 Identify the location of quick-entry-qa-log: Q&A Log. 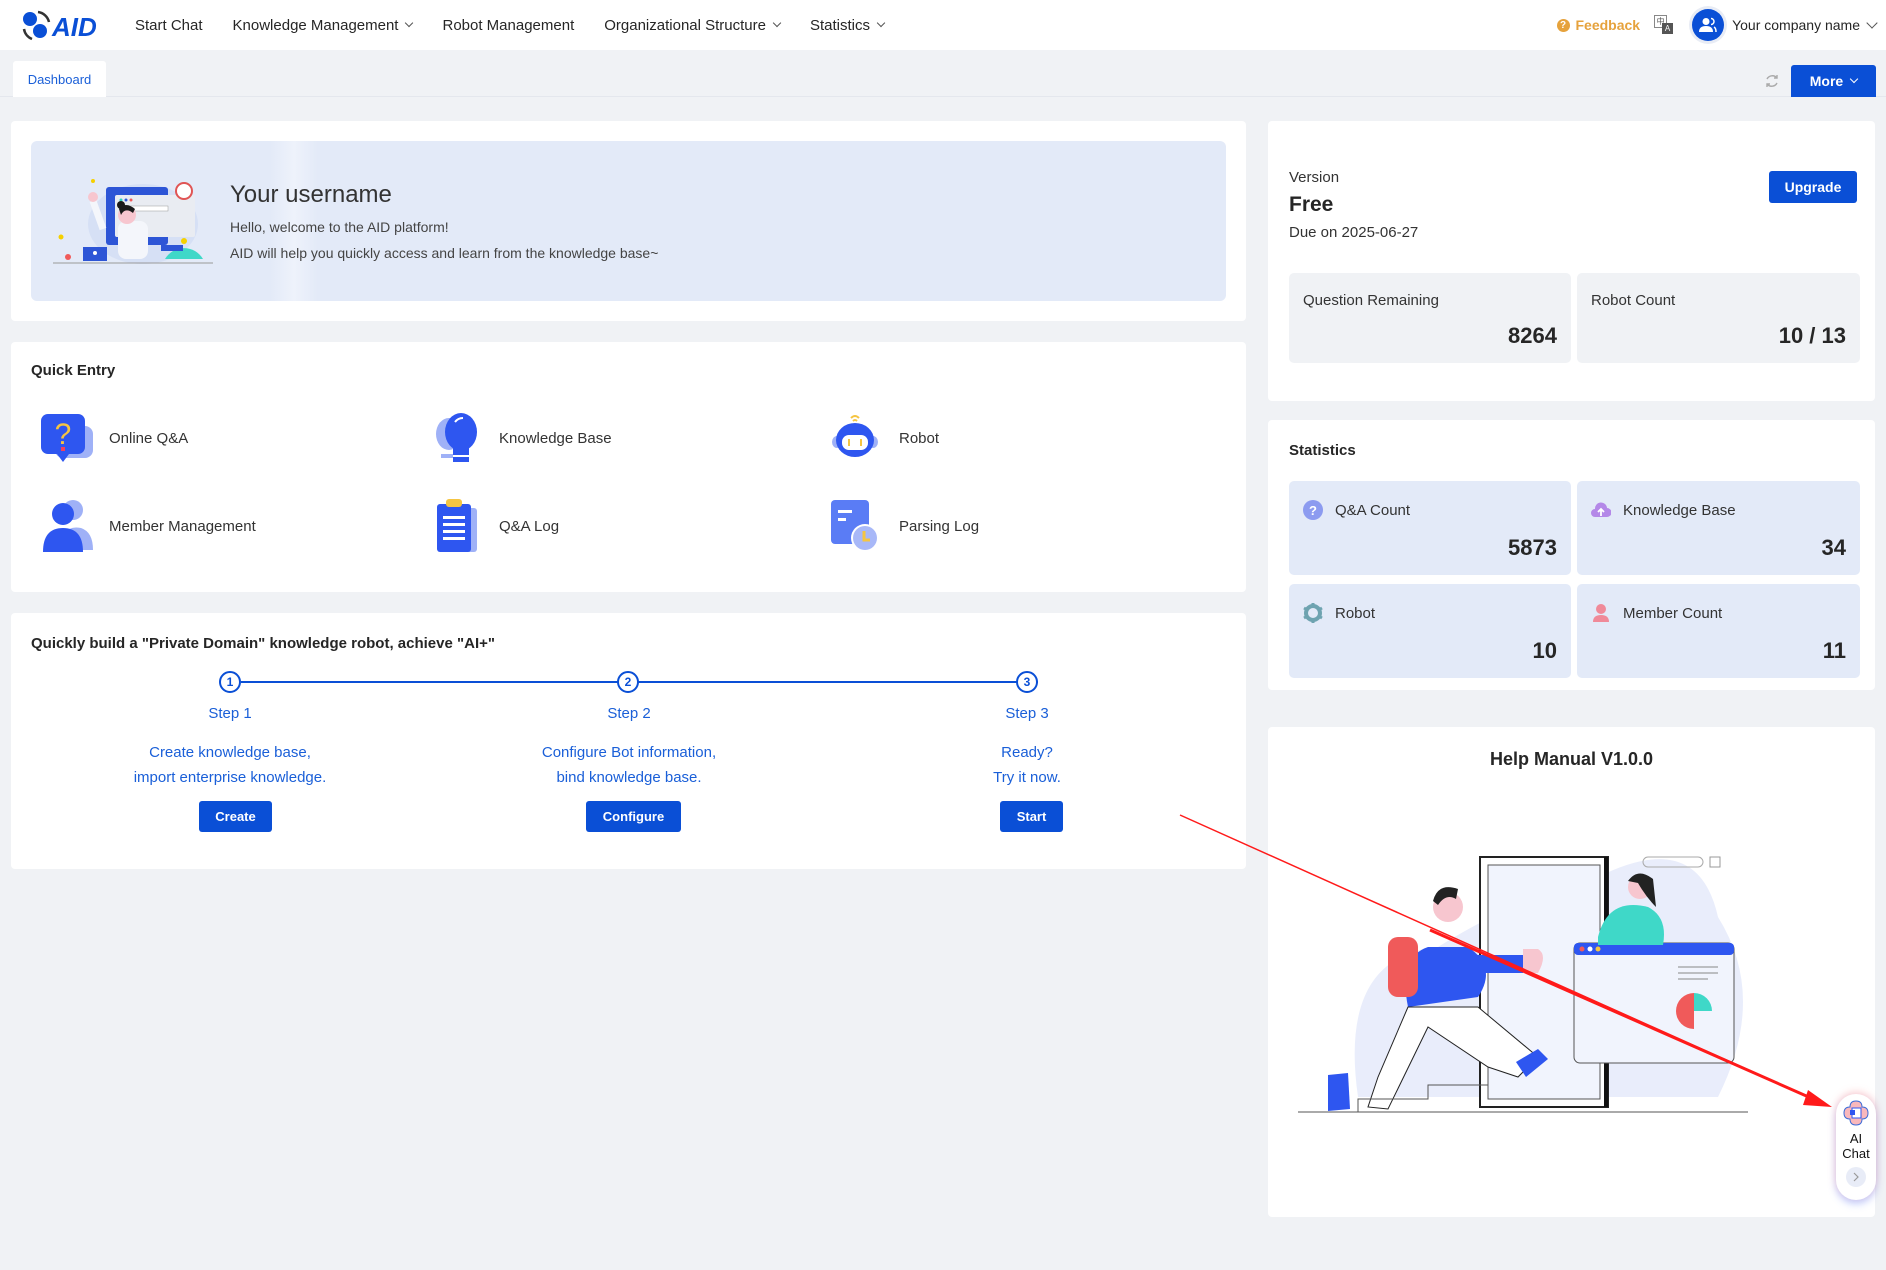
(494, 526).